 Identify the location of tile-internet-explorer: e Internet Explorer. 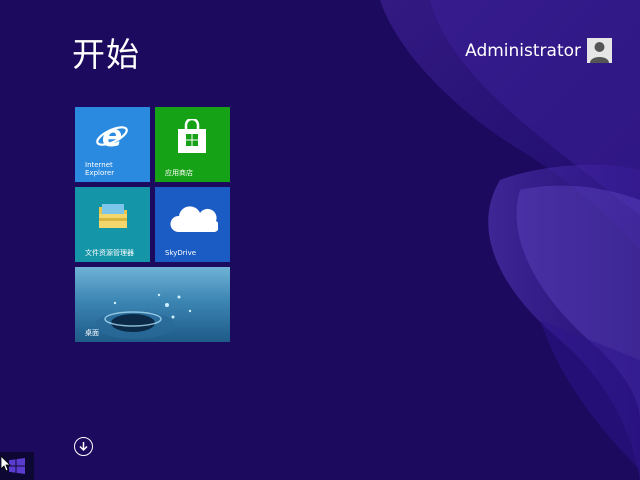
(112, 144).